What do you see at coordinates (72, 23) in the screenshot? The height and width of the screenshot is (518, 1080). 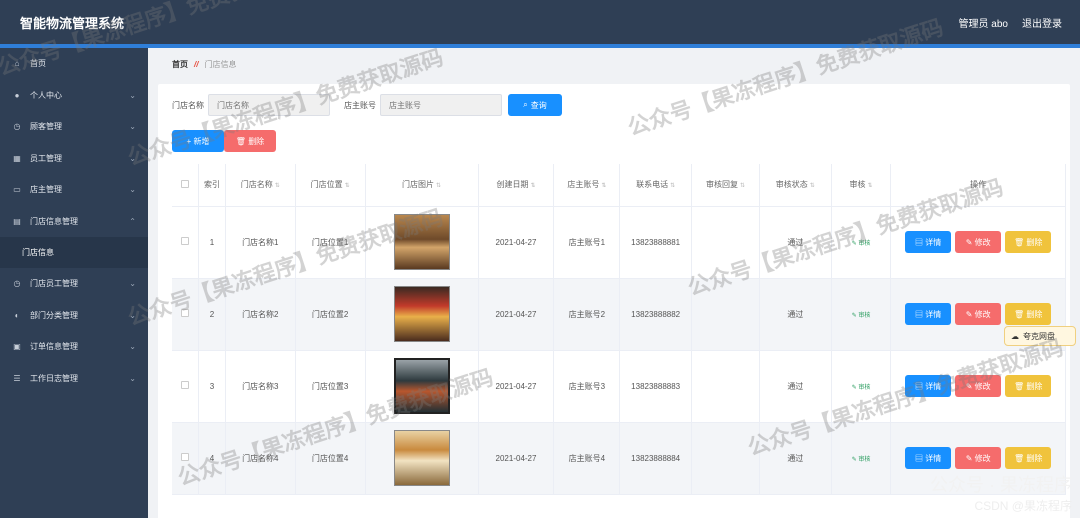 I see `app-title: 智能物流管理系统` at bounding box center [72, 23].